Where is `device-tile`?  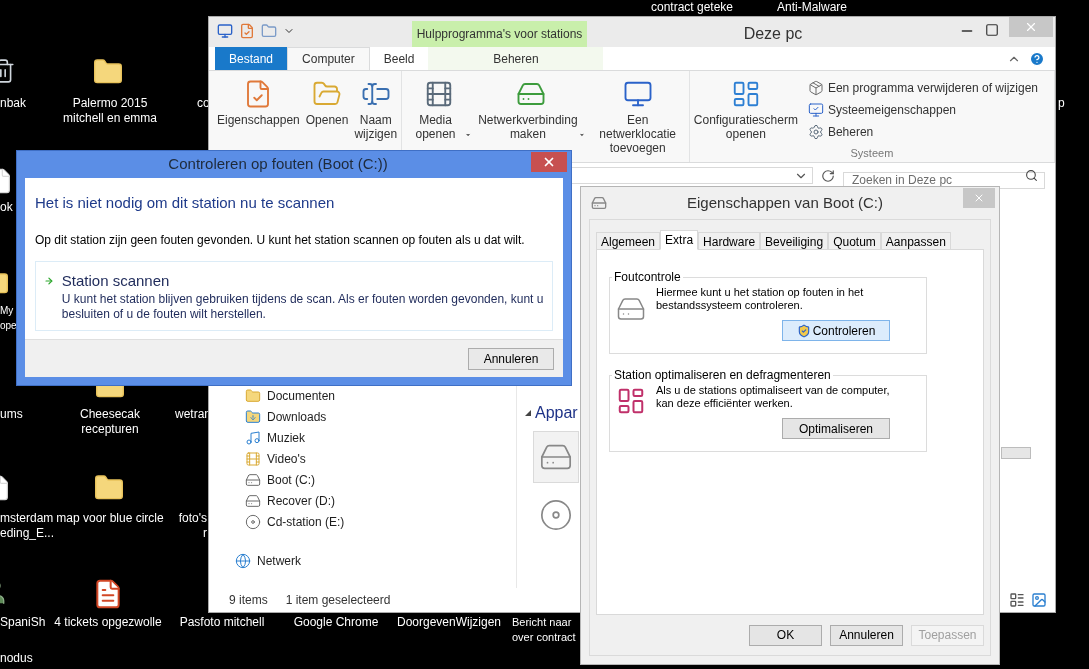 device-tile is located at coordinates (556, 457).